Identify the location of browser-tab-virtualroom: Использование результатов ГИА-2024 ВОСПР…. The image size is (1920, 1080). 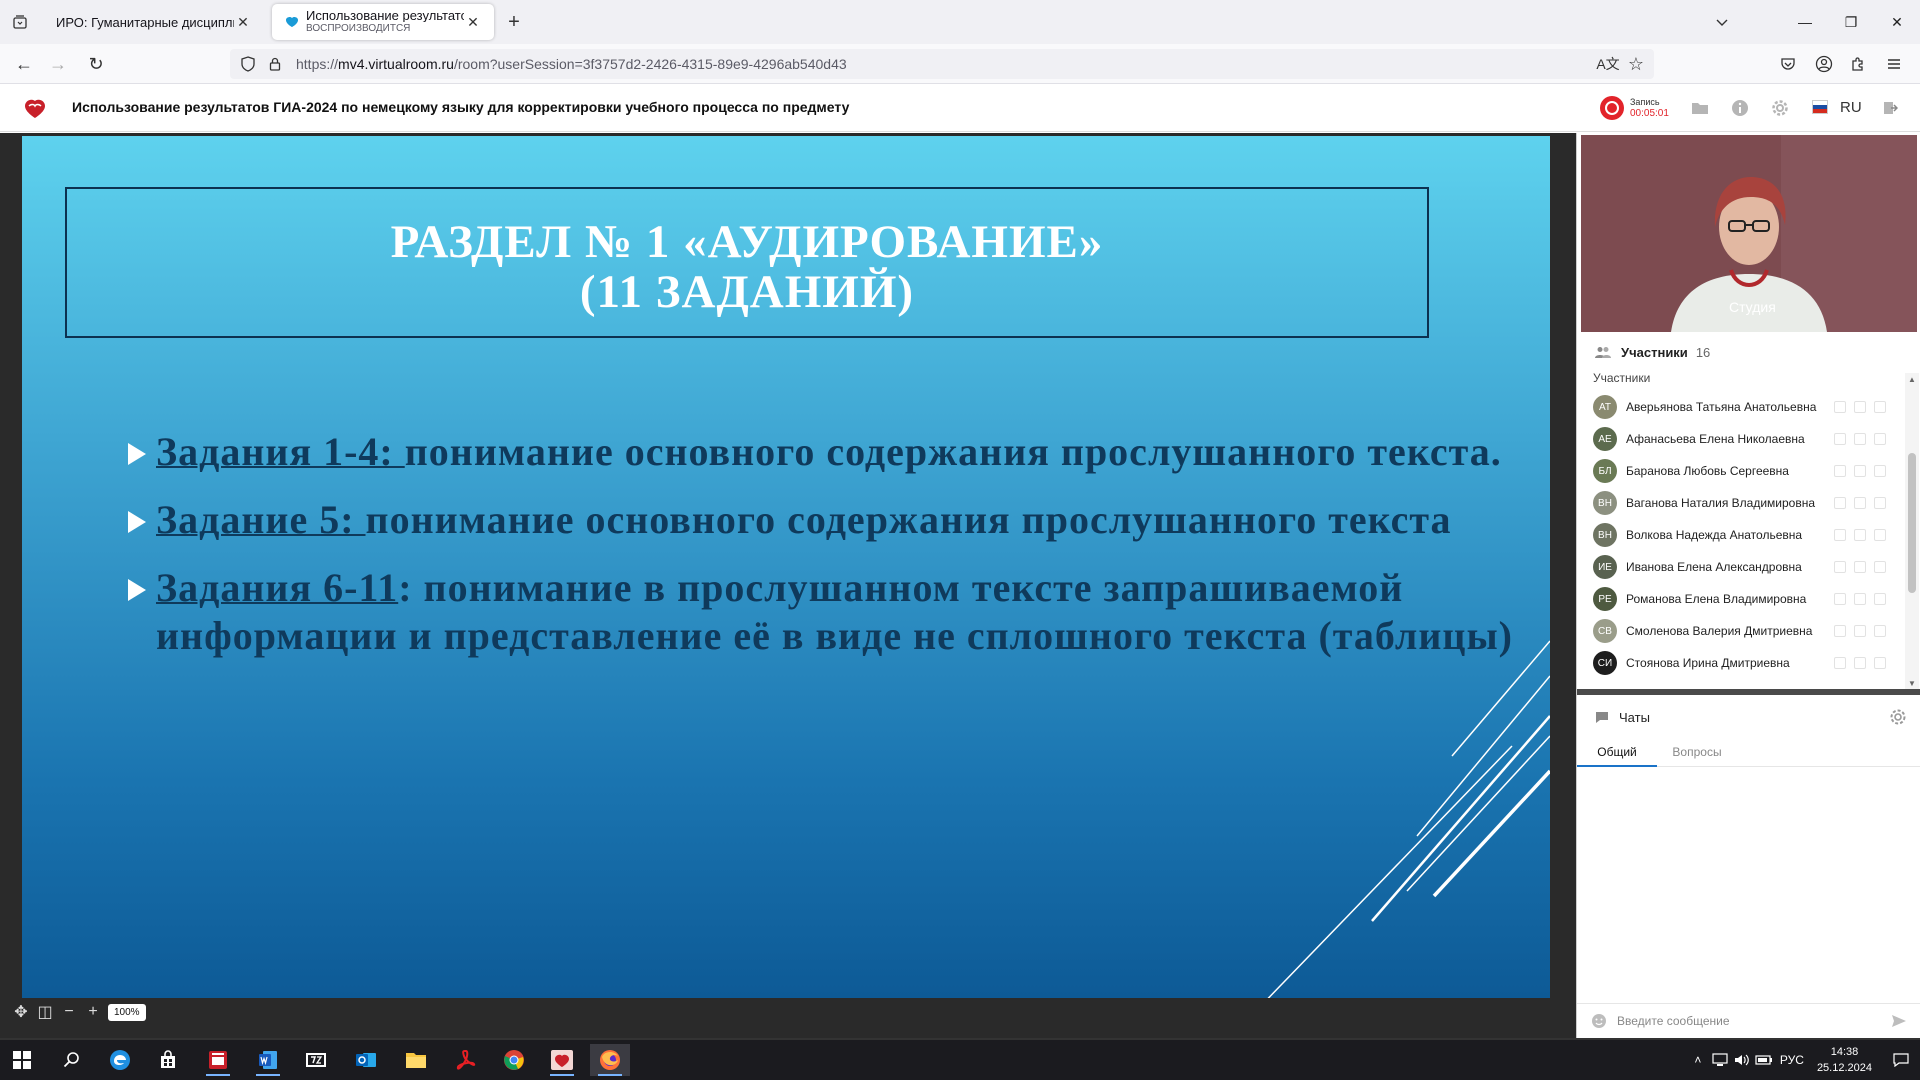
(383, 22).